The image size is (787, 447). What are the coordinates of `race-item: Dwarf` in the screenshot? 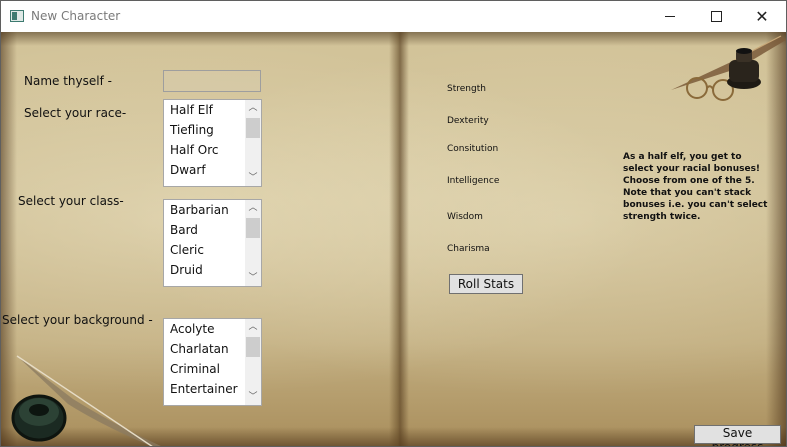 It's located at (204, 170).